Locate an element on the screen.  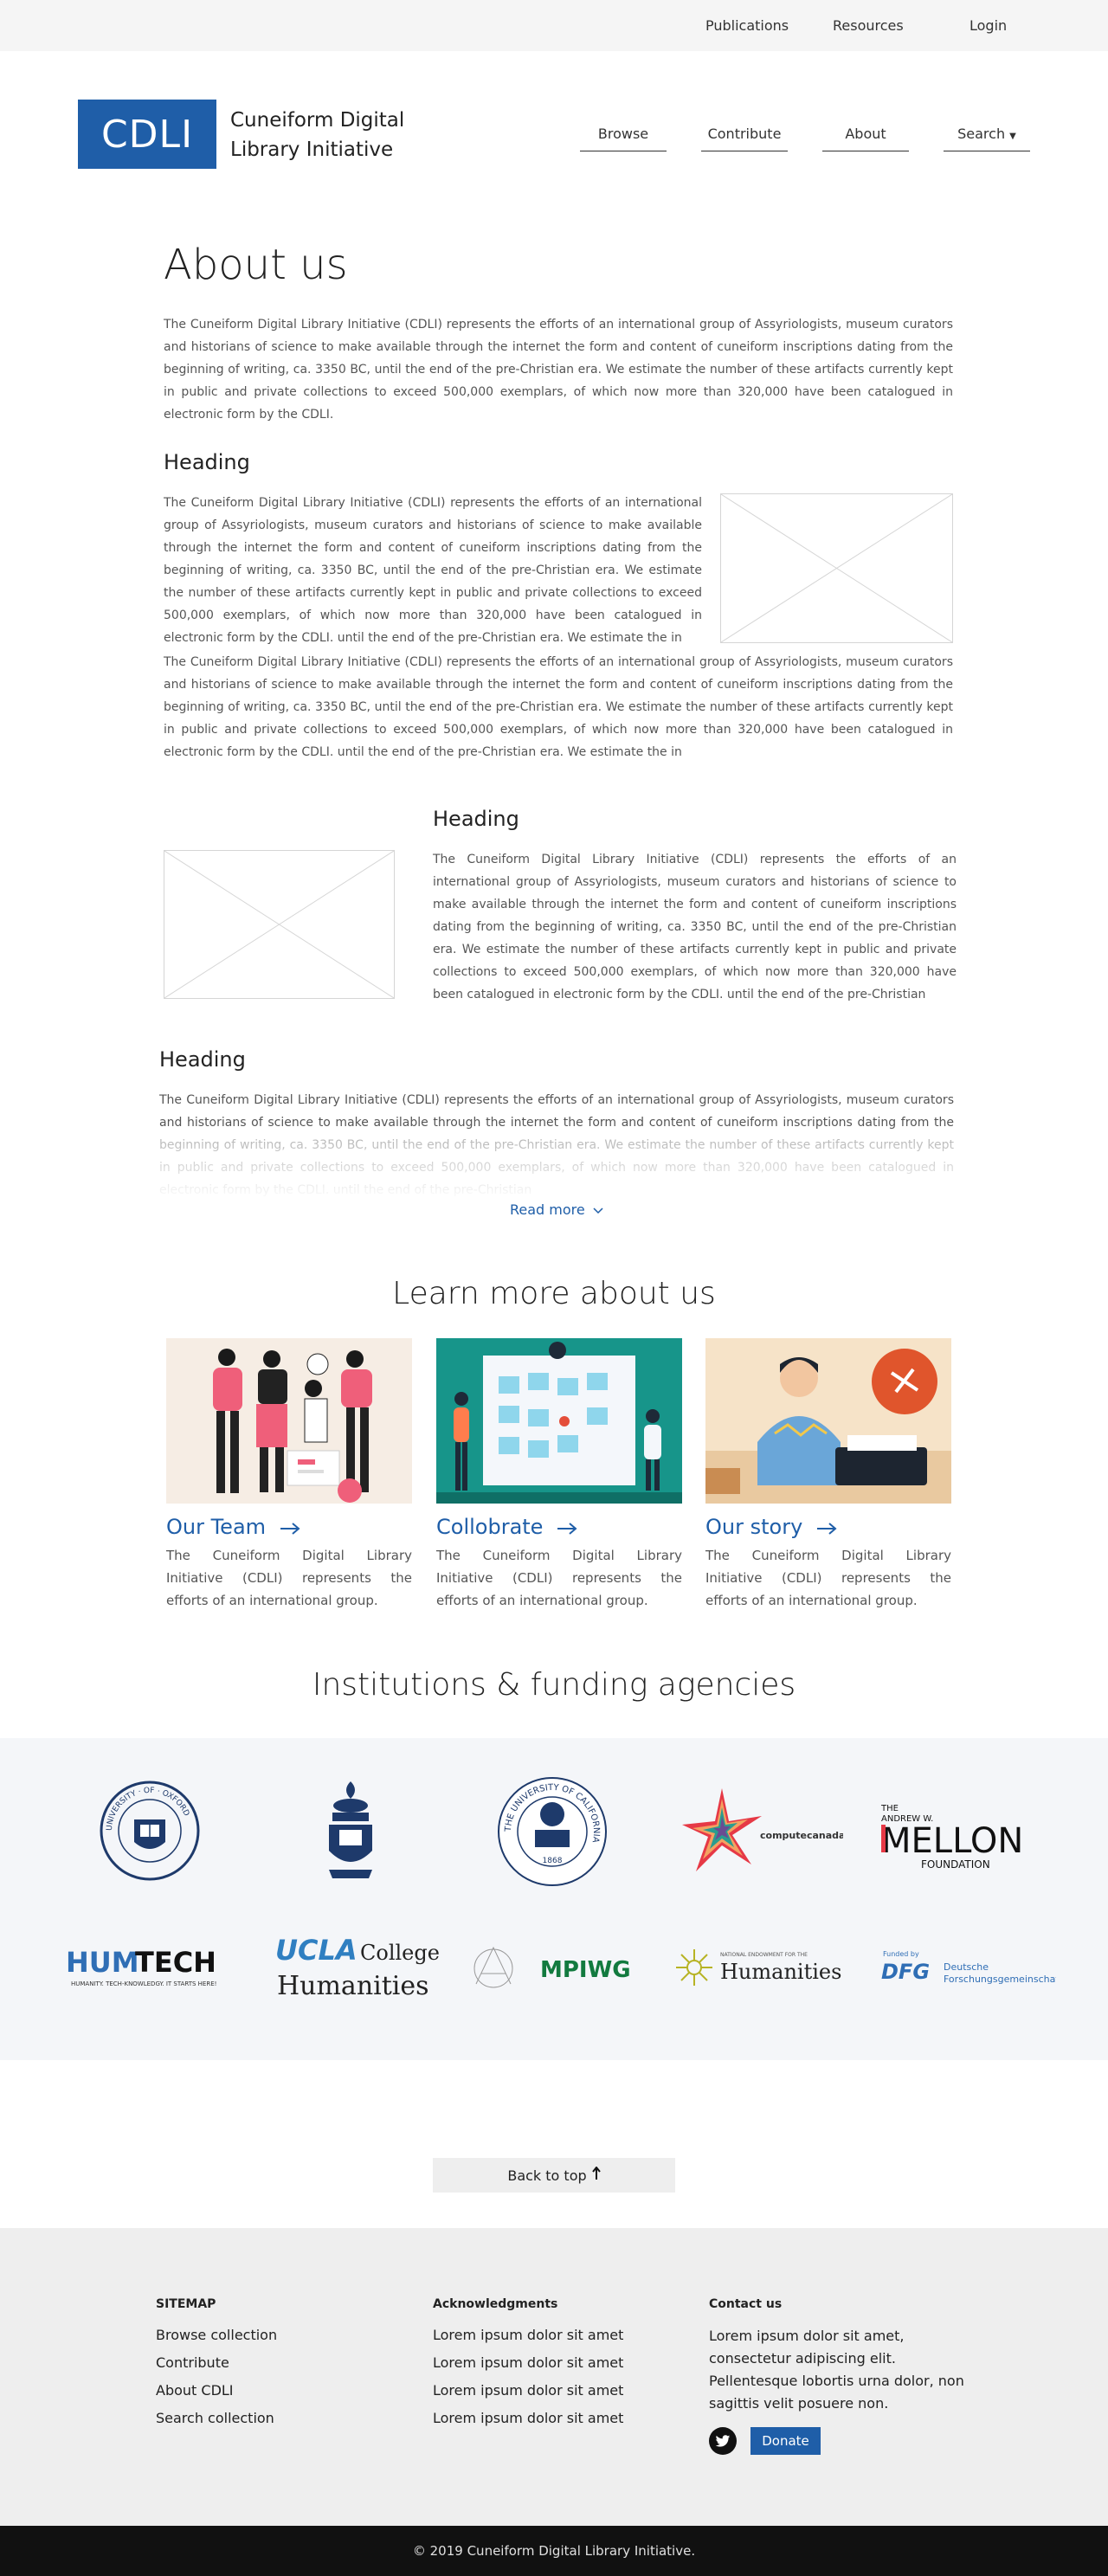
nav-browse: Browse is located at coordinates (623, 138).